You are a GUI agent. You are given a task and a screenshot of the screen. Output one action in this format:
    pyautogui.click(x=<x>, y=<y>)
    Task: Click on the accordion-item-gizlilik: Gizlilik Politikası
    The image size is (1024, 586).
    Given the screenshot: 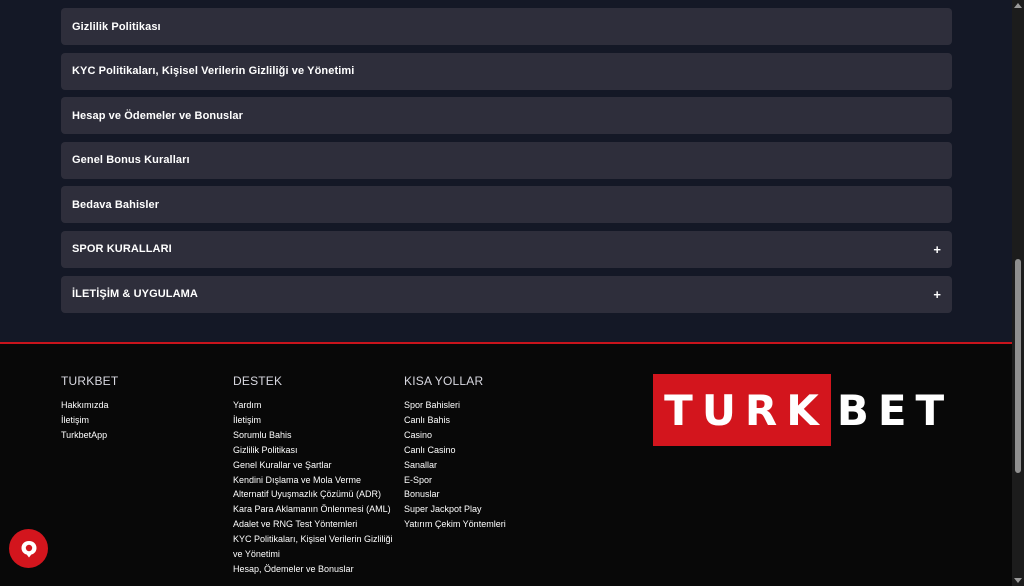 What is the action you would take?
    pyautogui.click(x=506, y=26)
    